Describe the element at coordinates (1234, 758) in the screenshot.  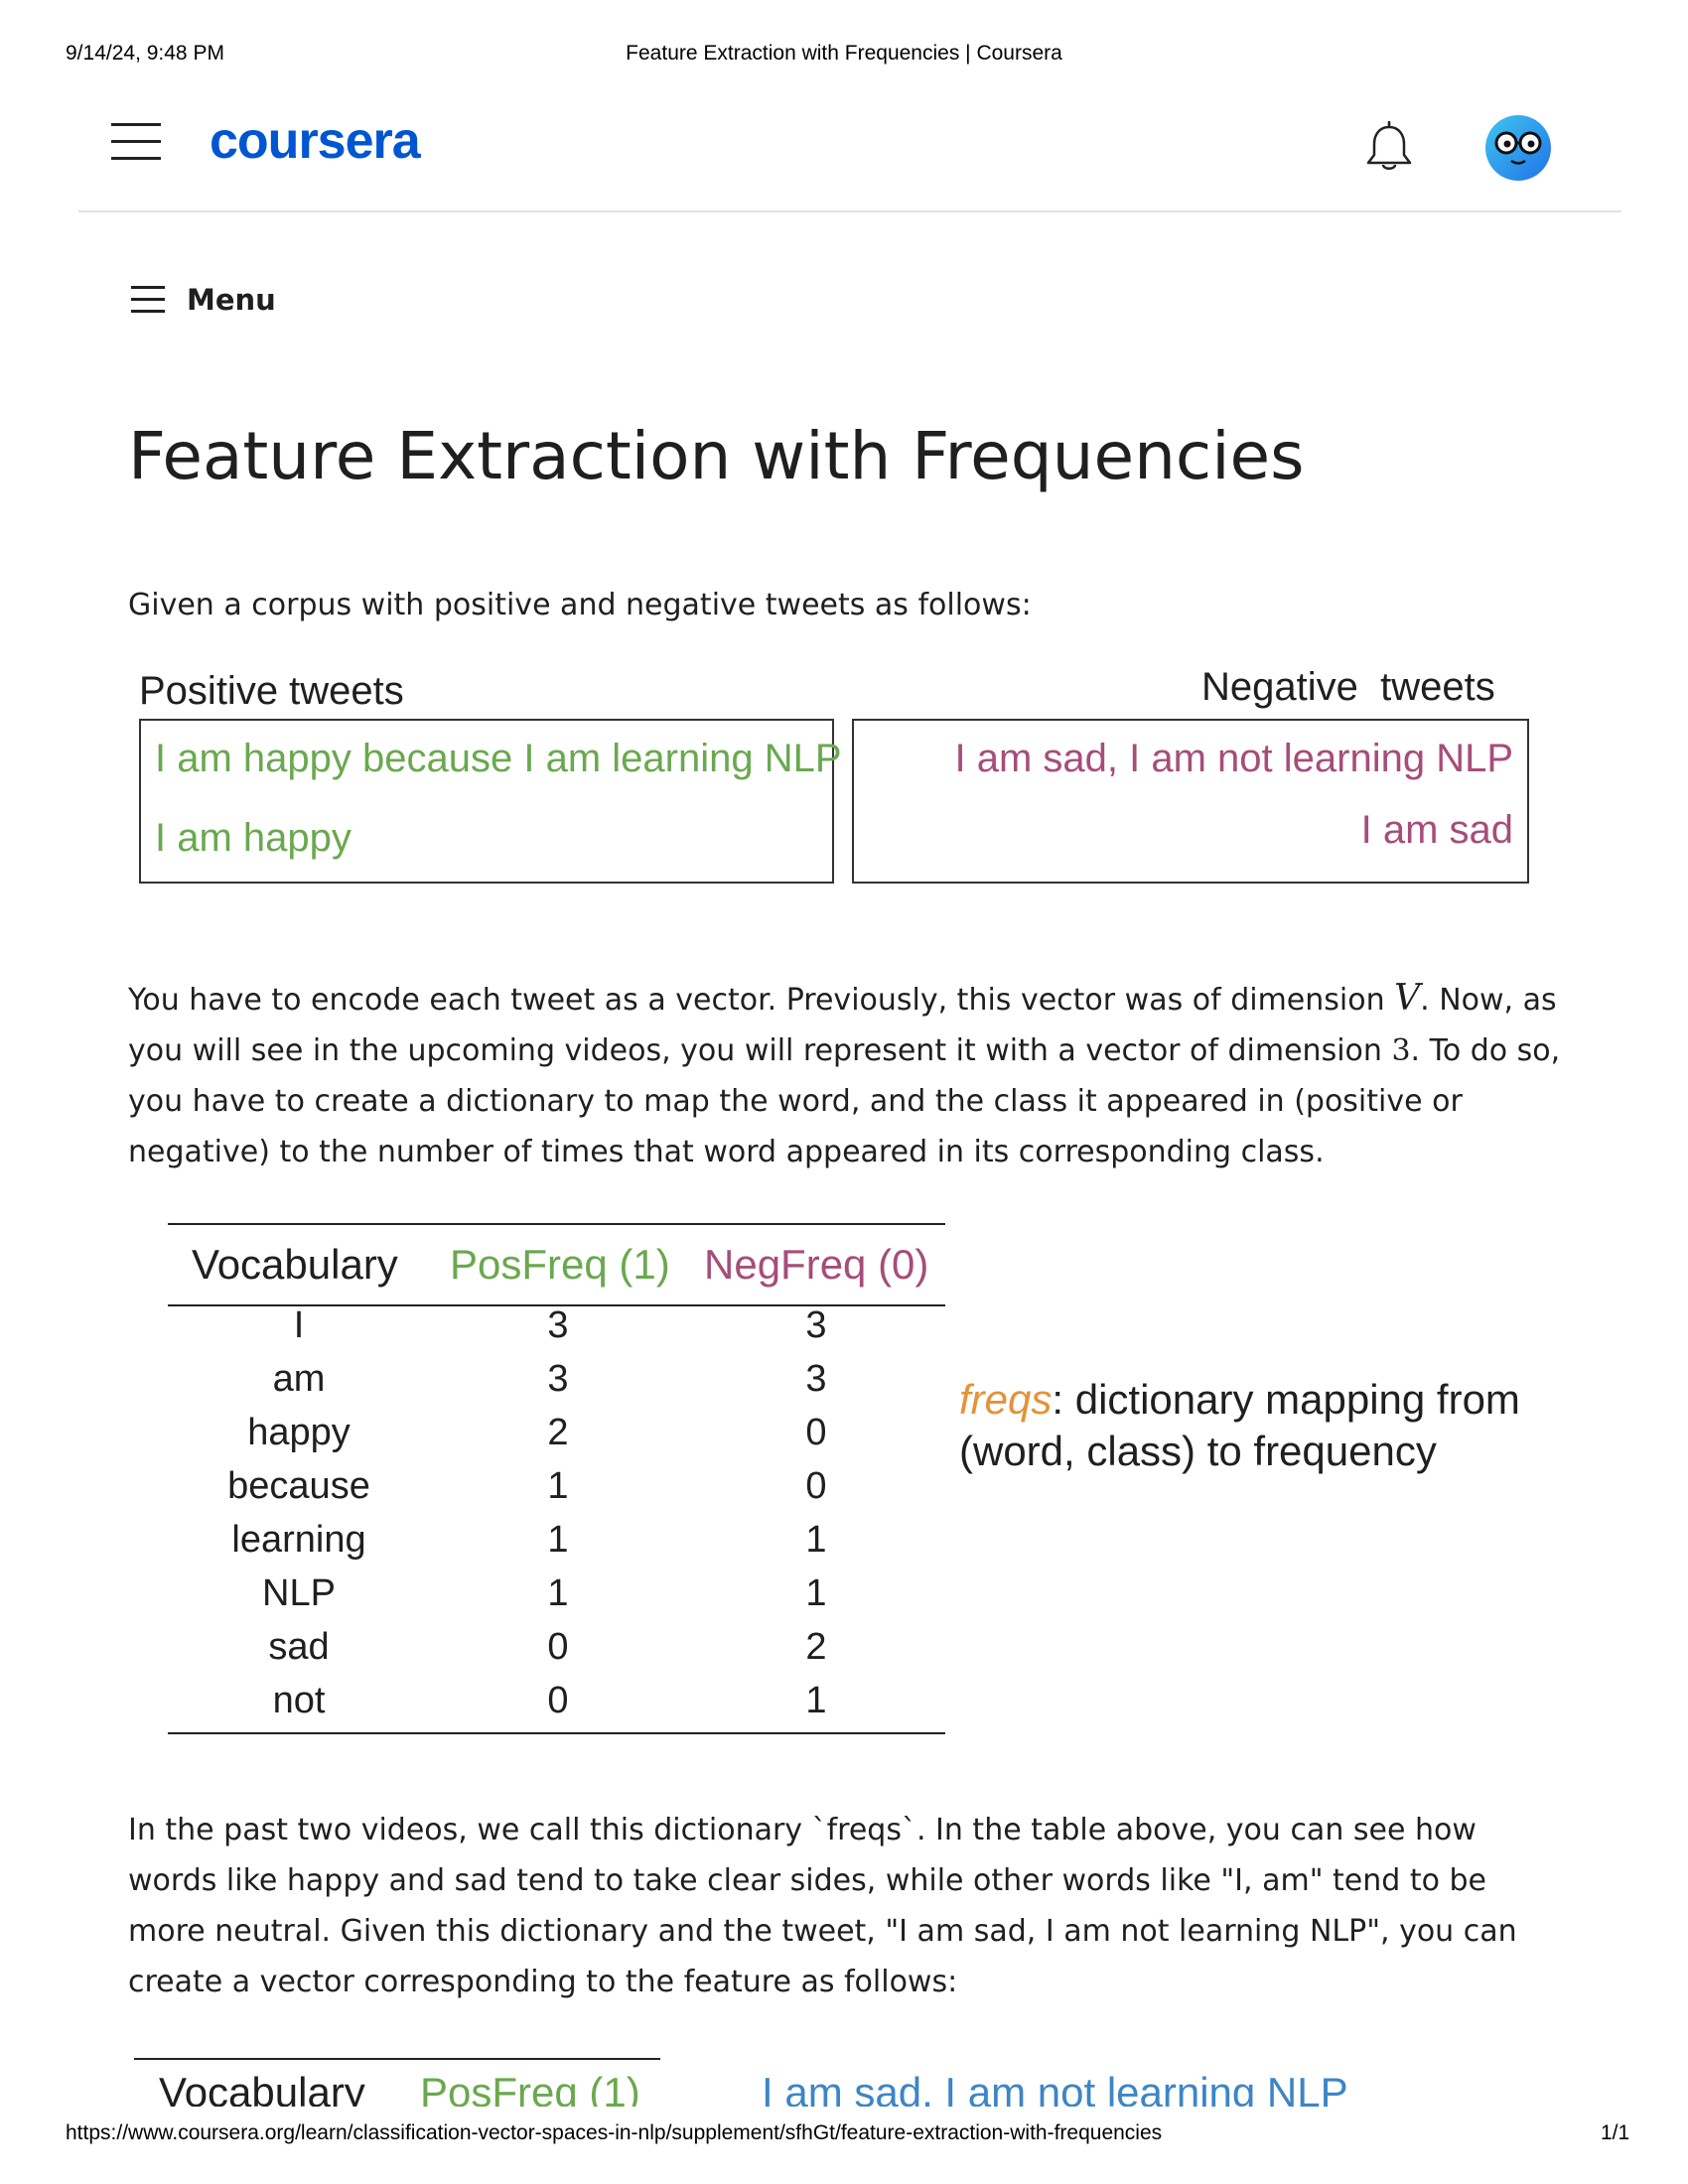
I see `negative-tweet: I am sad, I am not learning NLP` at that location.